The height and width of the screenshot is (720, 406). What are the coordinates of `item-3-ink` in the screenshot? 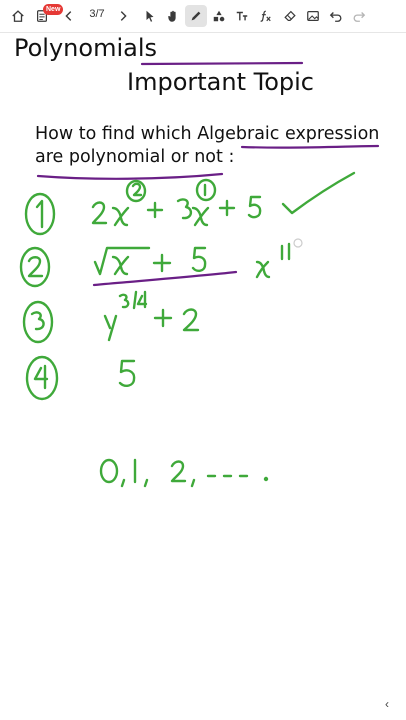 It's located at (111, 317).